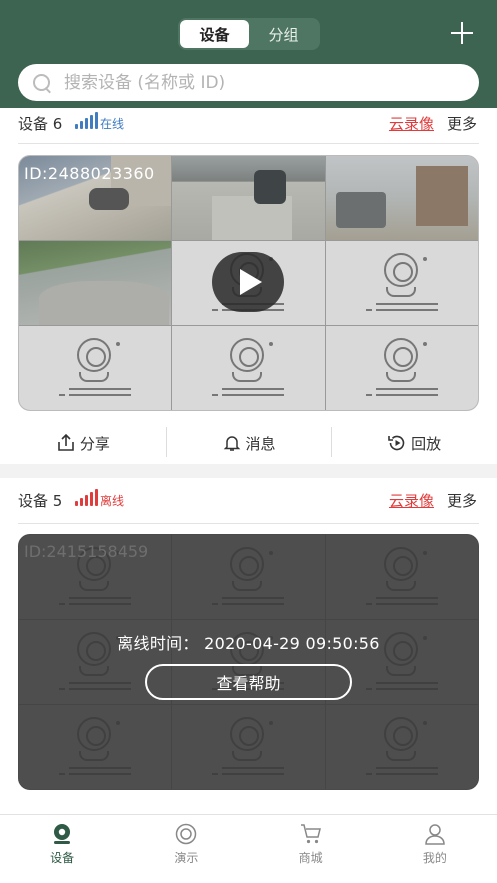  I want to click on device-name: 设备 6, so click(40, 124).